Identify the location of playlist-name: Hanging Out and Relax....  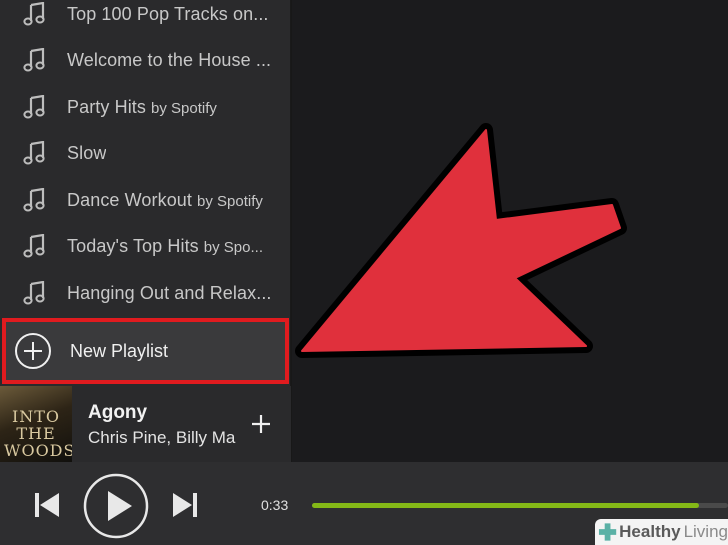
(169, 292).